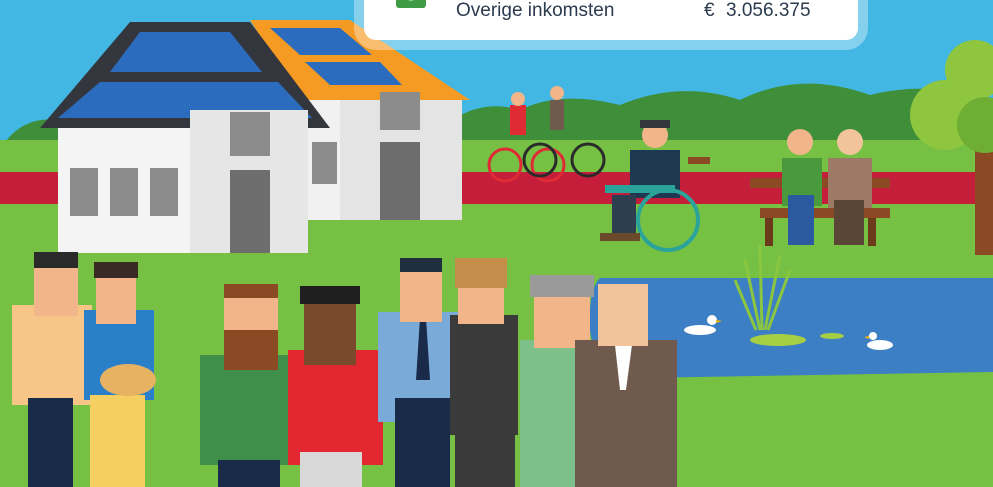 The height and width of the screenshot is (487, 993). Describe the element at coordinates (535, 10) in the screenshot. I see `income-label: Overige inkomsten` at that location.